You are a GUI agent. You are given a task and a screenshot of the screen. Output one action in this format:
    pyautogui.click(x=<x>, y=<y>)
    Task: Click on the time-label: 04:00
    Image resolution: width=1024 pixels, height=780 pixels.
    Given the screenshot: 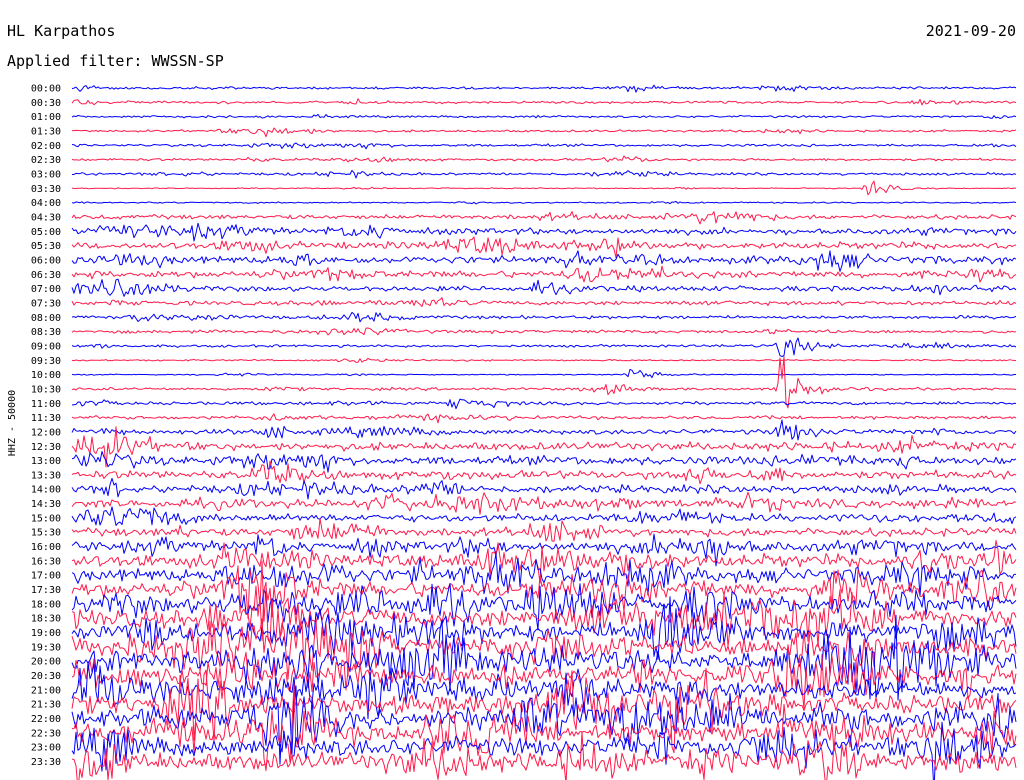 What is the action you would take?
    pyautogui.click(x=46, y=203)
    